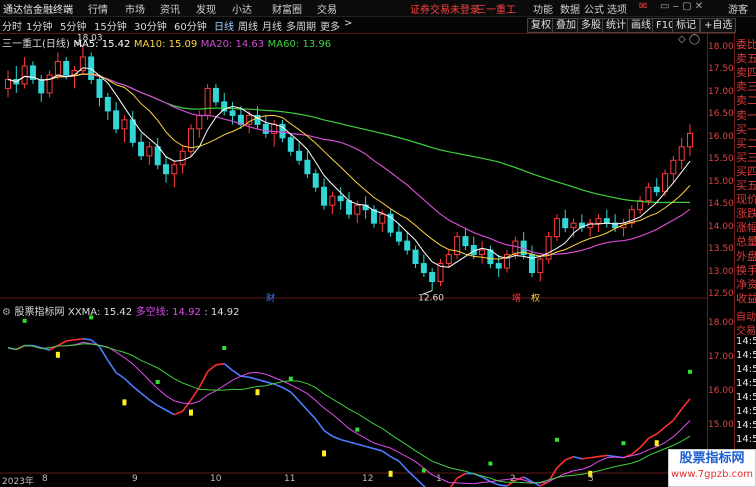 Image resolution: width=756 pixels, height=487 pixels. What do you see at coordinates (541, 25) in the screenshot?
I see `fuquan-button: 复权` at bounding box center [541, 25].